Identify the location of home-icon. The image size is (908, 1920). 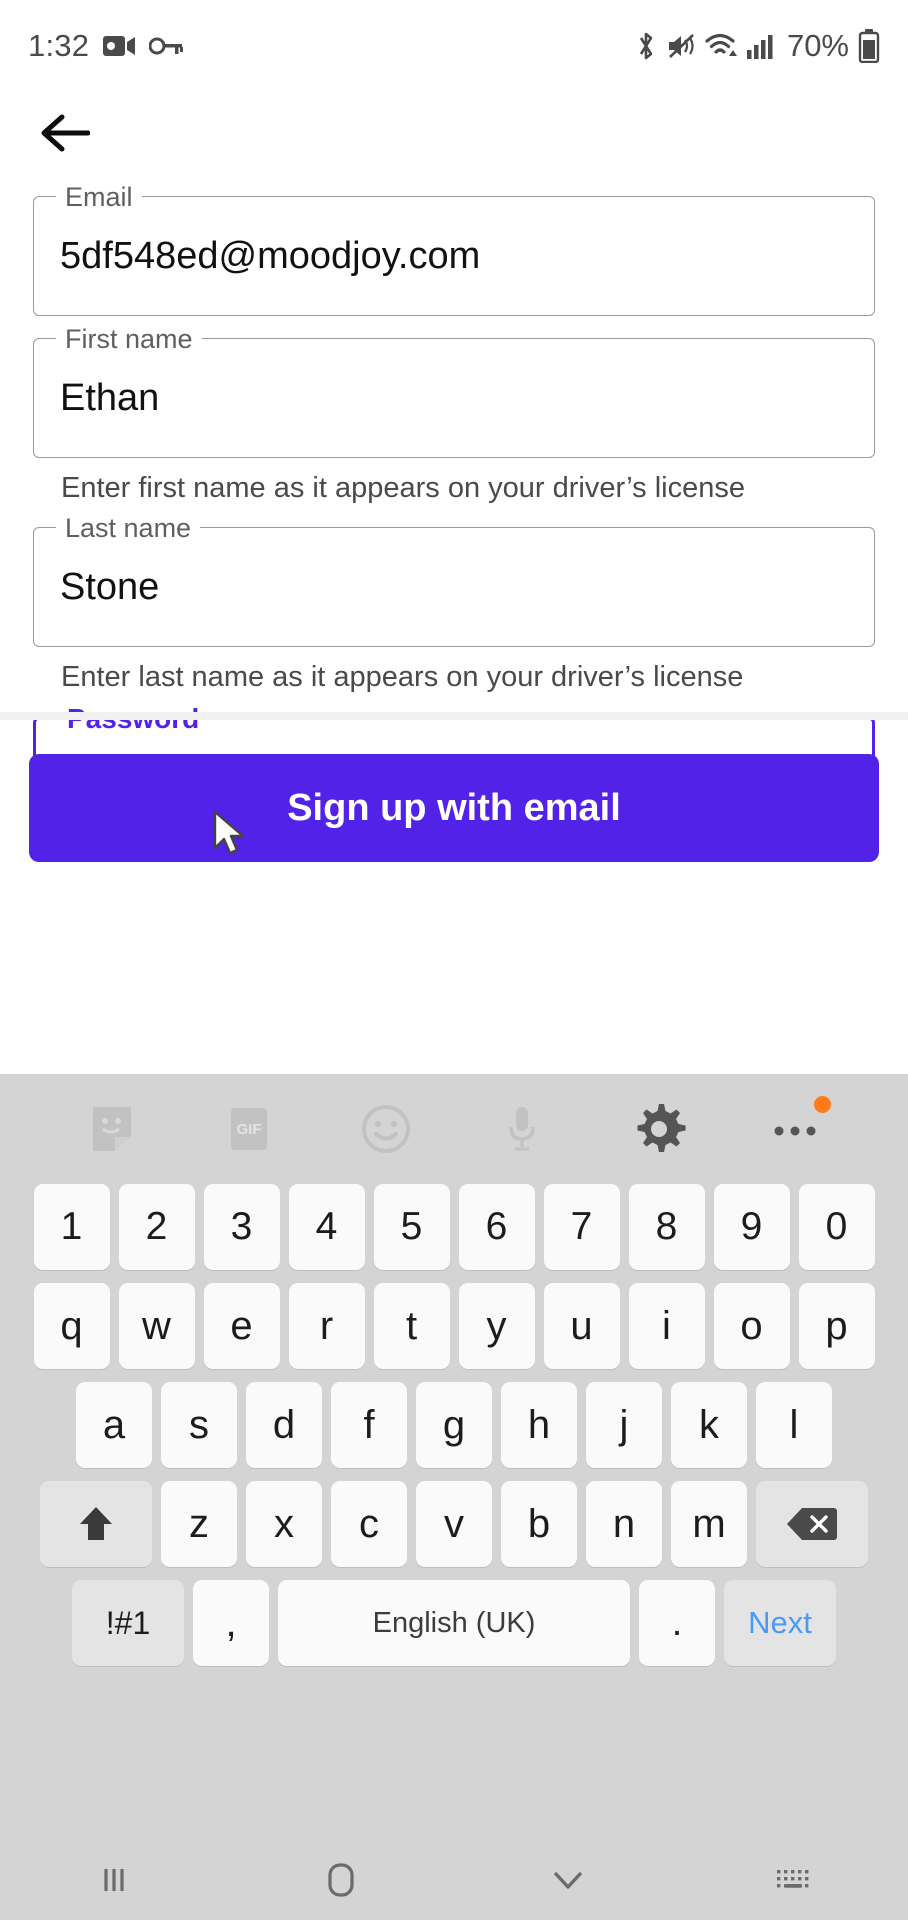
(340, 1880).